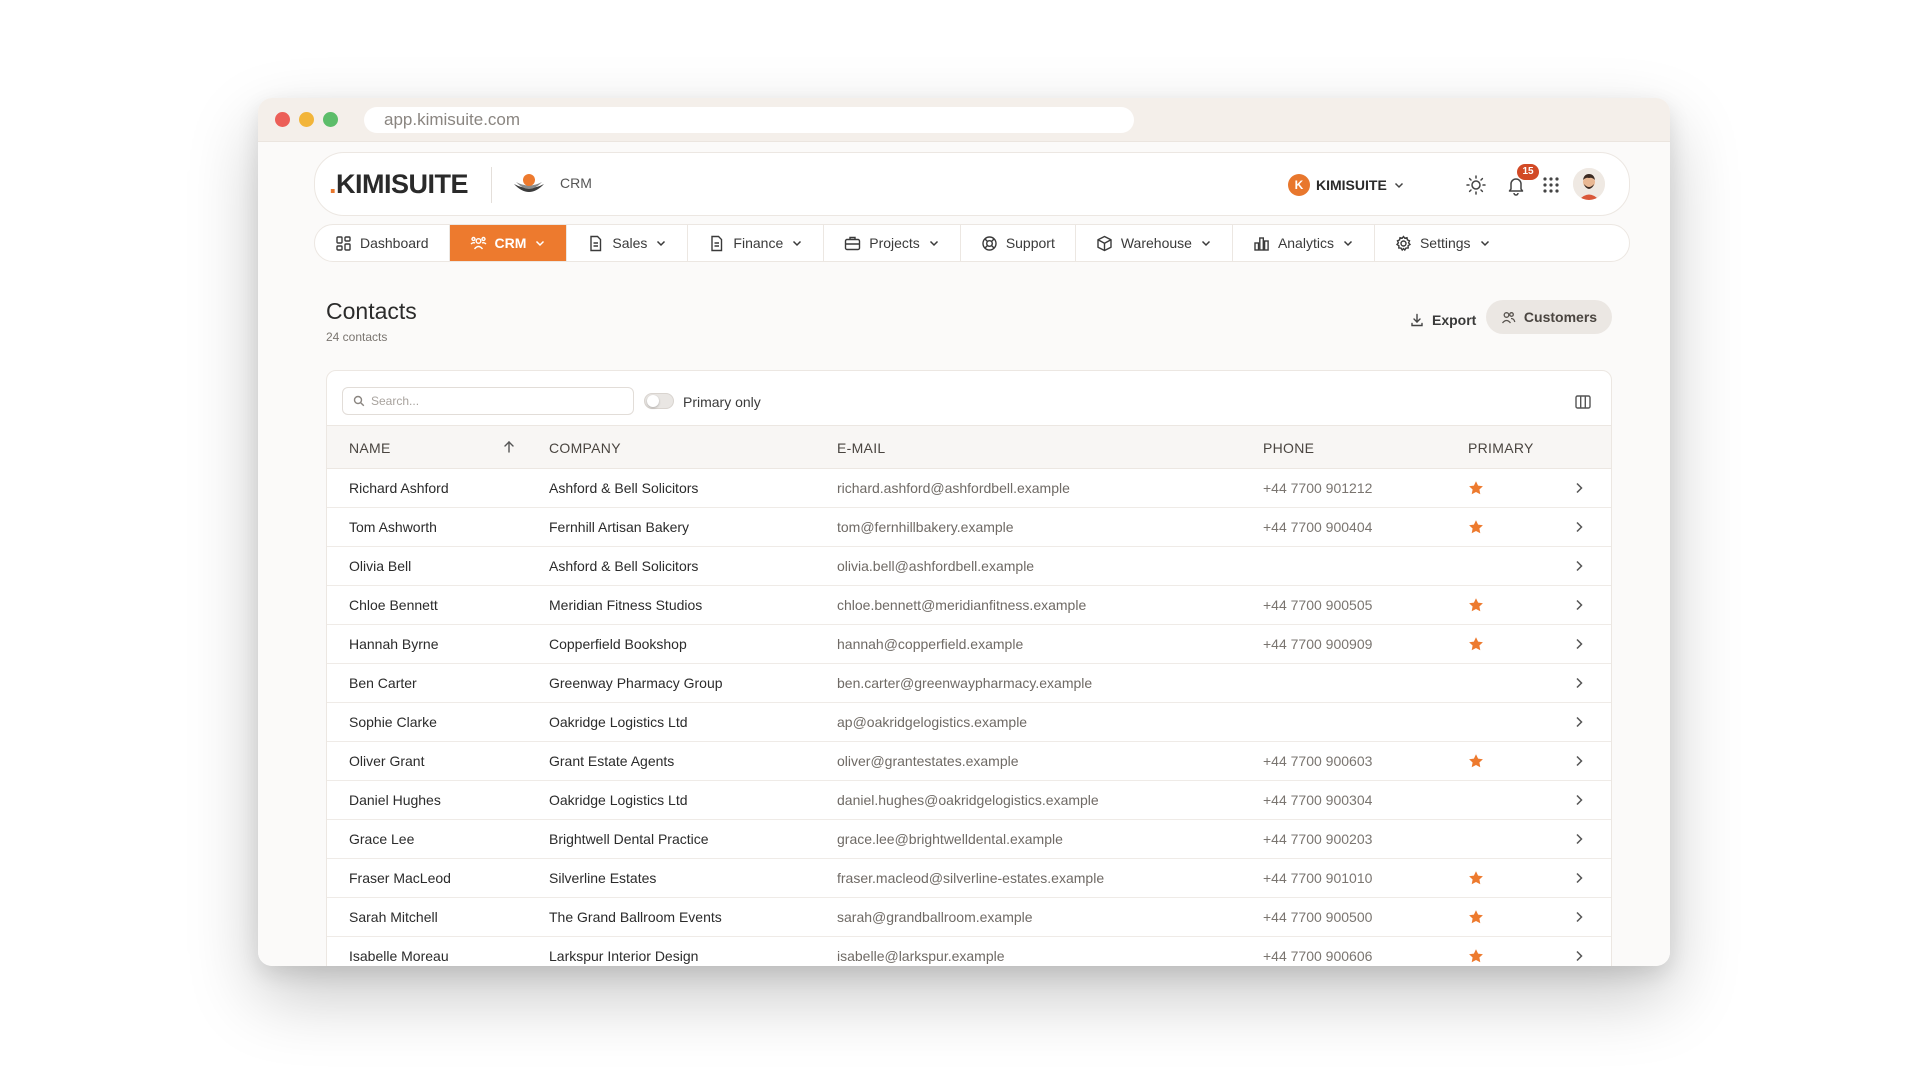 Image resolution: width=1920 pixels, height=1080 pixels. Describe the element at coordinates (861, 448) in the screenshot. I see `column-header-email: E-MAIL` at that location.